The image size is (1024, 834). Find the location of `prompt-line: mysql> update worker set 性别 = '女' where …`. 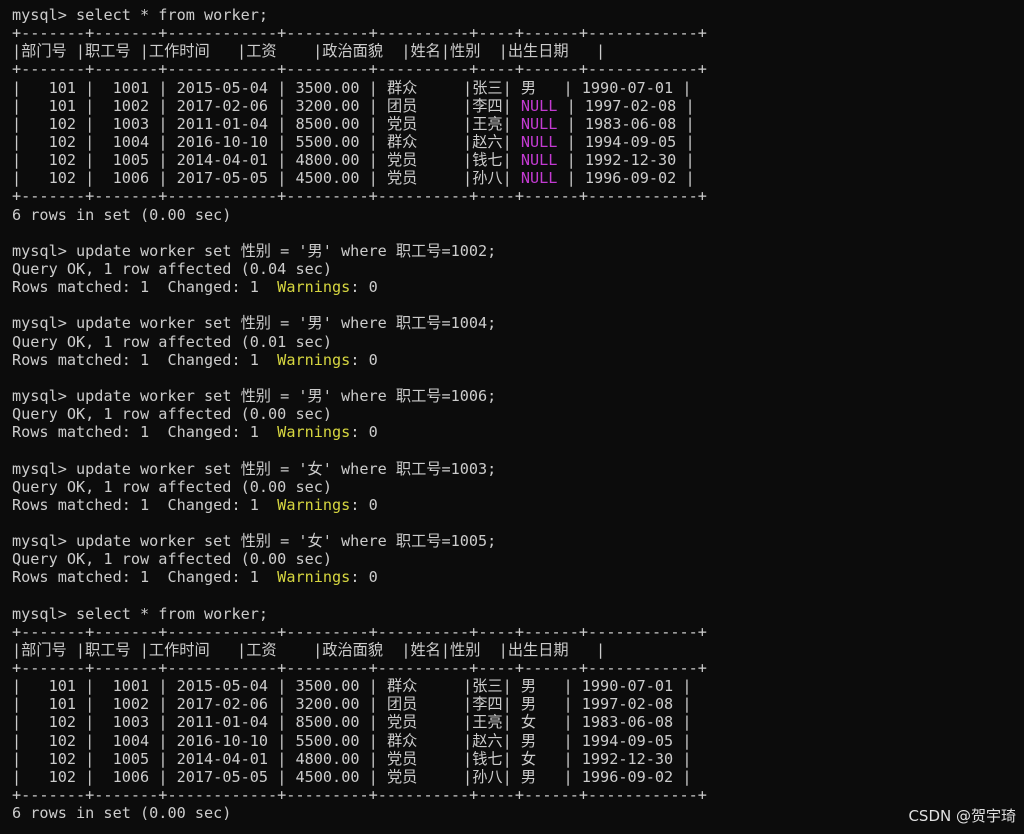

prompt-line: mysql> update worker set 性别 = '女' where … is located at coordinates (512, 541).